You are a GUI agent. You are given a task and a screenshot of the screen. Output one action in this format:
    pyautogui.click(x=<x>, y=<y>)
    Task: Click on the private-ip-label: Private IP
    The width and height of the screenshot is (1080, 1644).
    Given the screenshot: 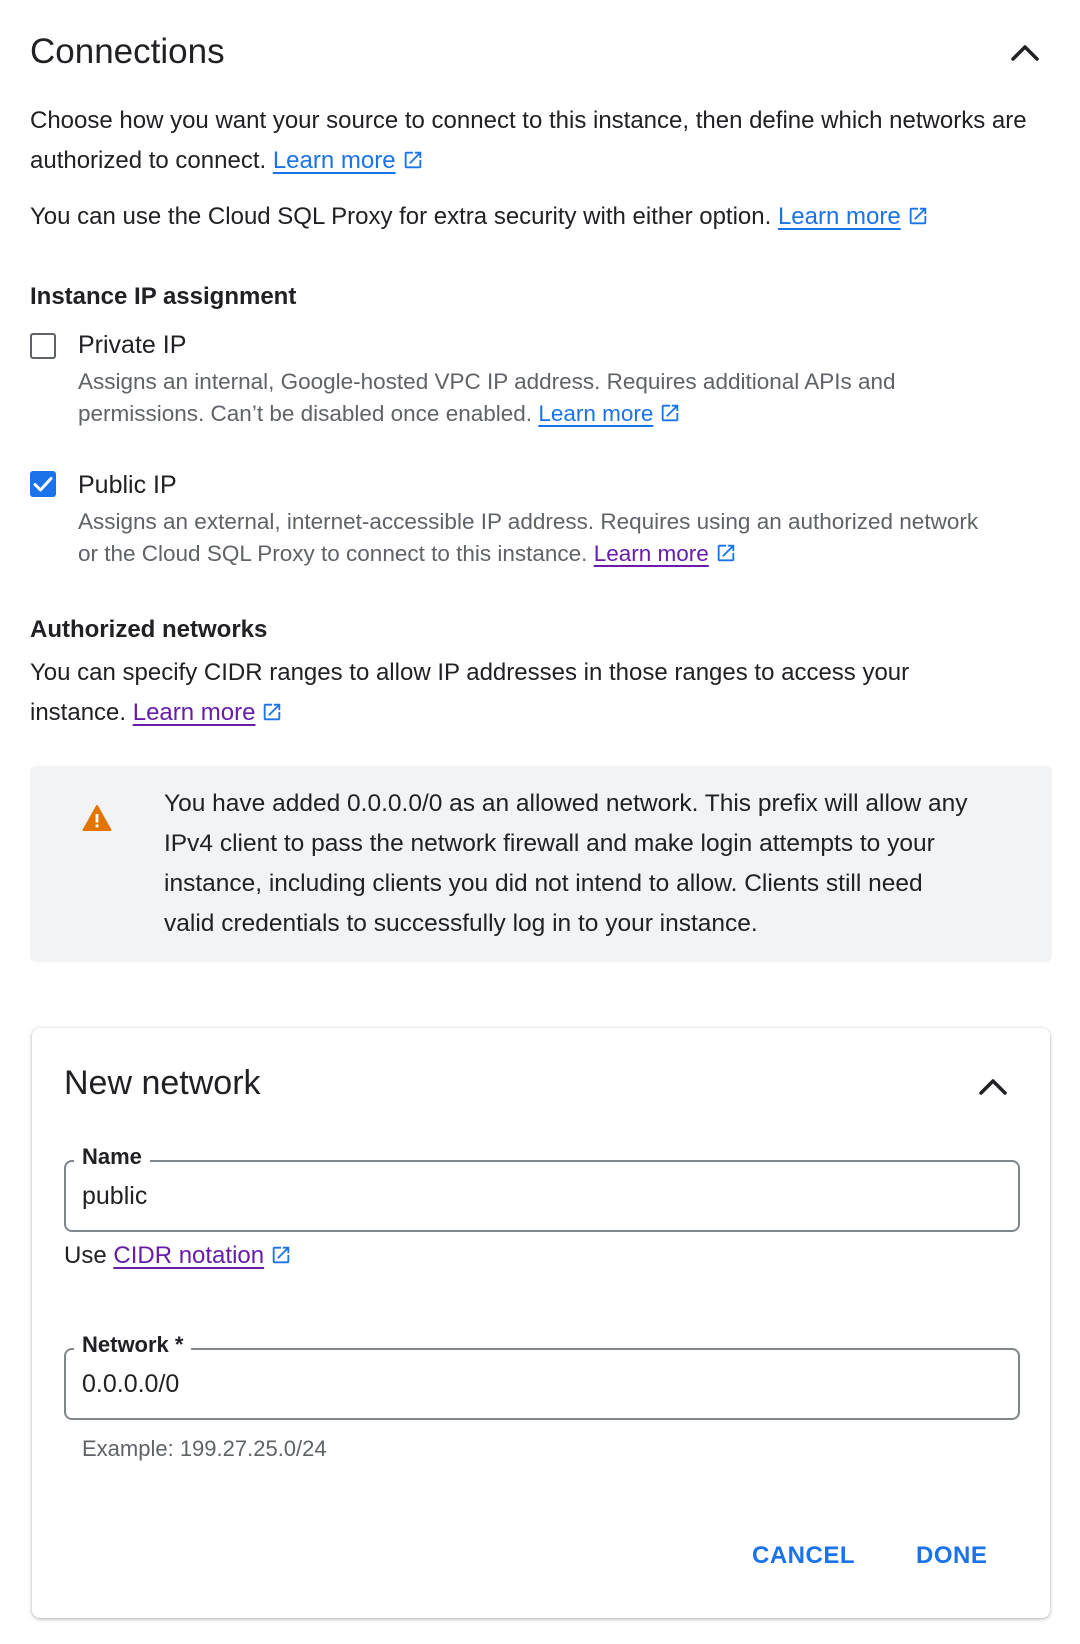 What is the action you would take?
    pyautogui.click(x=132, y=345)
    